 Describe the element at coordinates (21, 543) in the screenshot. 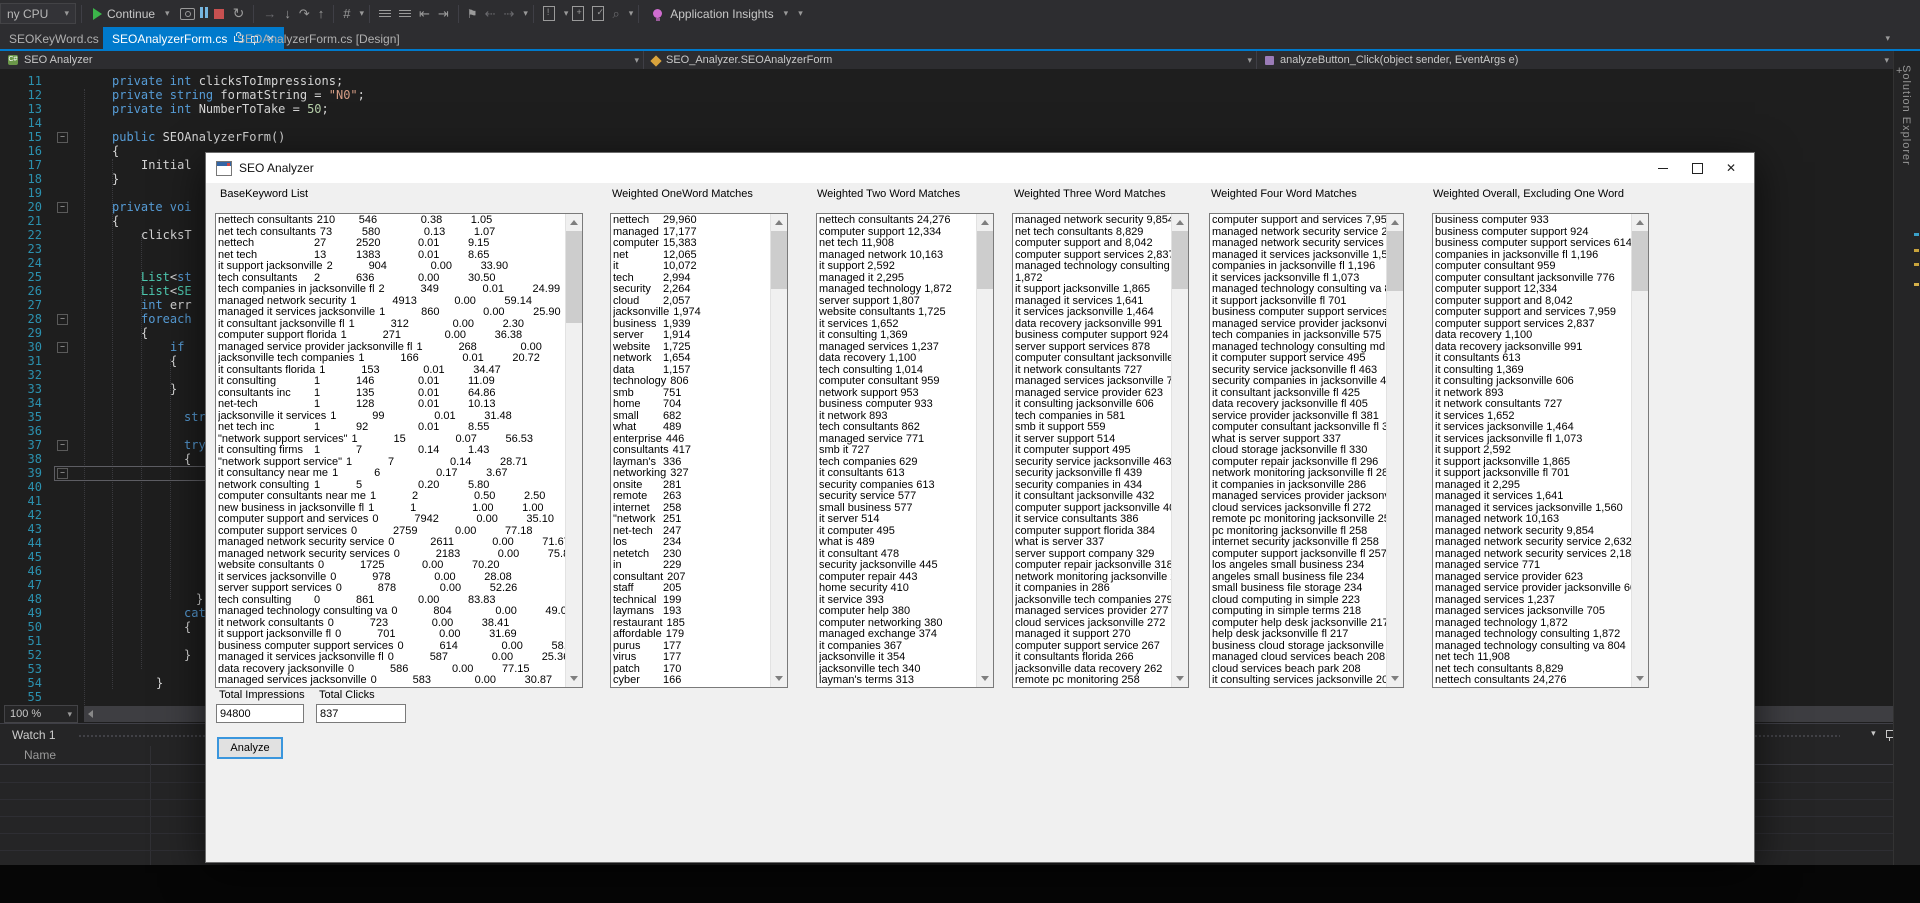

I see `line-number: 44` at that location.